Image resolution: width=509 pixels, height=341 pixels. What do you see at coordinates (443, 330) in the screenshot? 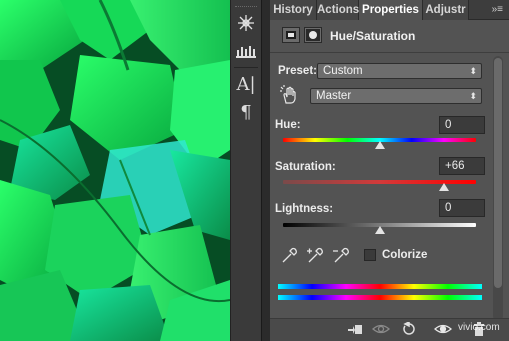
I see `eye-icon` at bounding box center [443, 330].